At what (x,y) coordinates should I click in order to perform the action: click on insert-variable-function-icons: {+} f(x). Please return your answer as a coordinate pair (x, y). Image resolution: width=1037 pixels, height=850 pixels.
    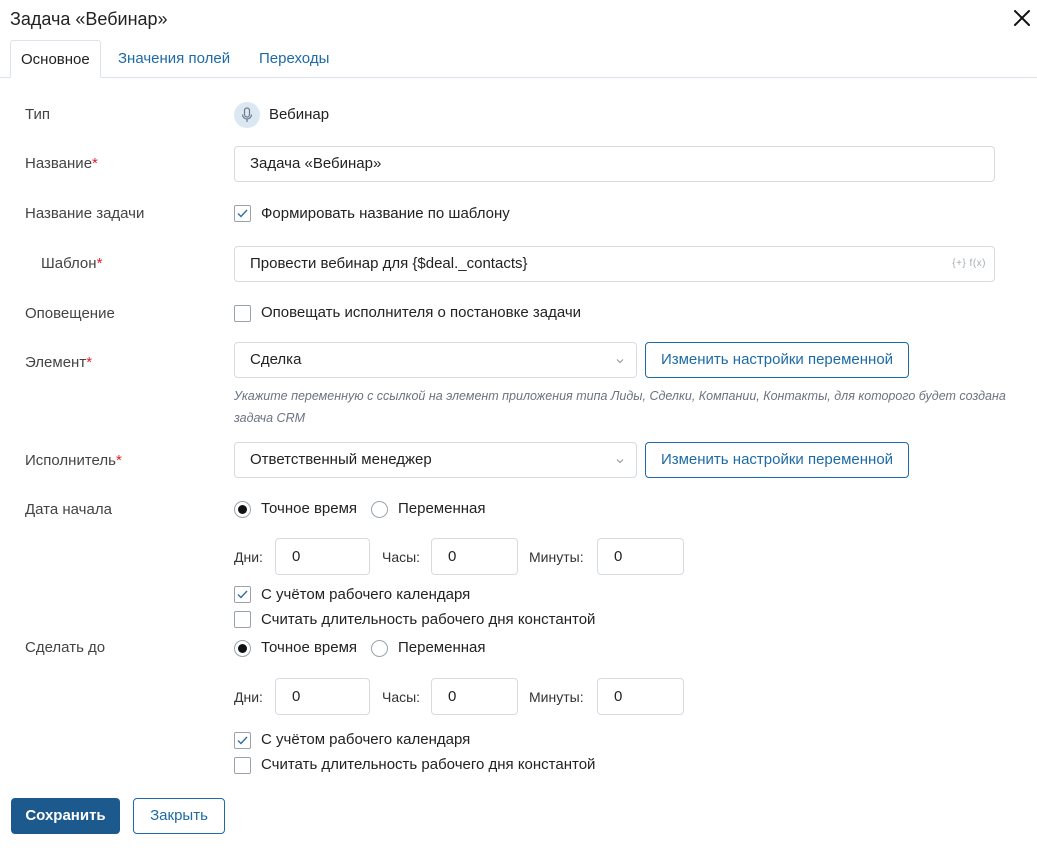
    Looking at the image, I should click on (969, 264).